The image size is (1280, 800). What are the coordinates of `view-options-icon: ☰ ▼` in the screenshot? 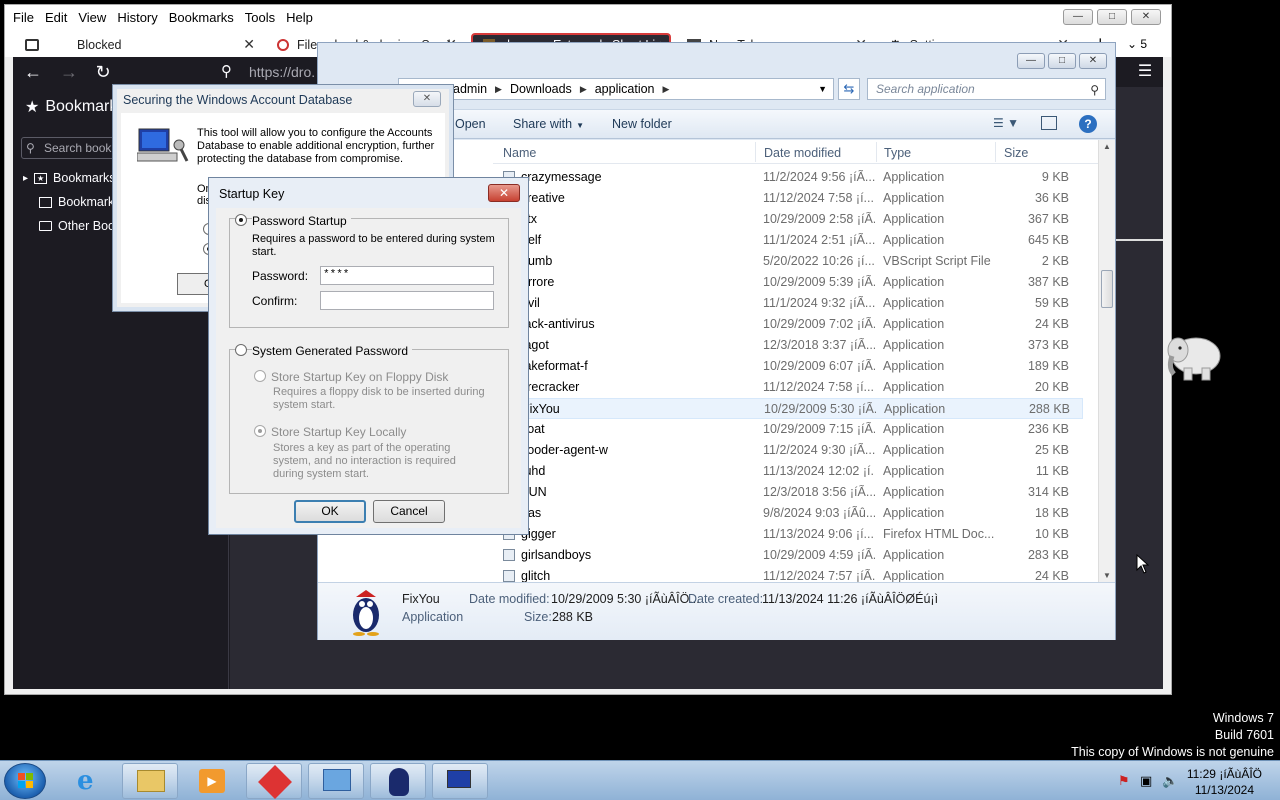 It's located at (1006, 123).